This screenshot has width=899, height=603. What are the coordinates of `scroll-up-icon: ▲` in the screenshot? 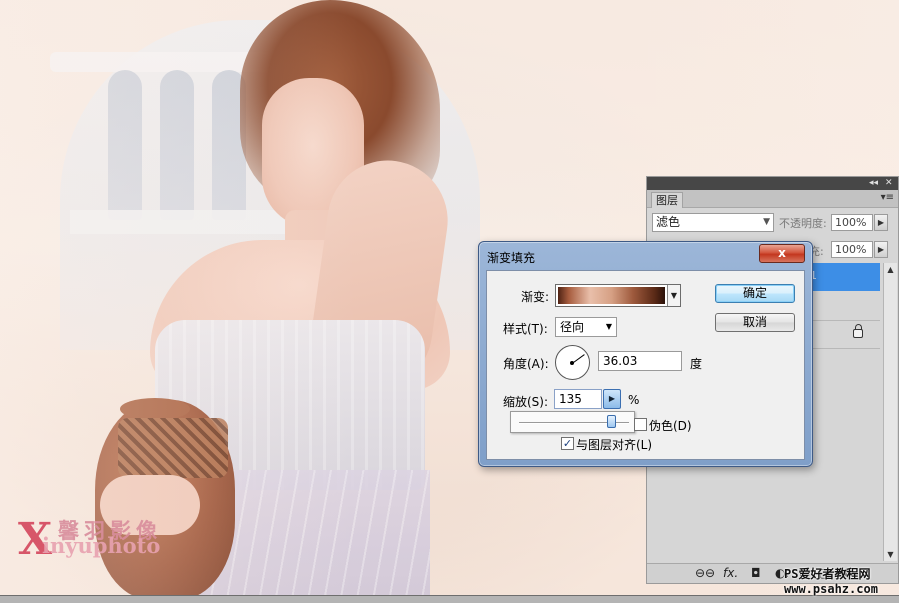 It's located at (890, 269).